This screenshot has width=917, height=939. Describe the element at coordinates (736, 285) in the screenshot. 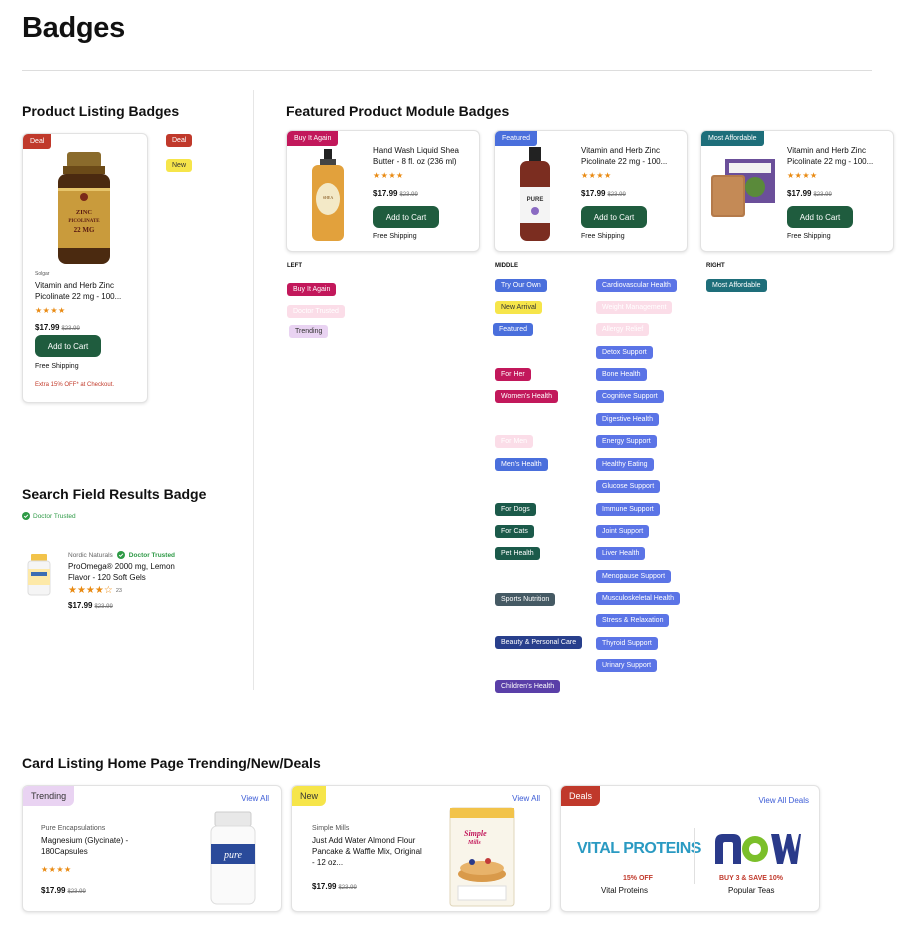

I see `badge-most-affordable: Most Affordable` at that location.